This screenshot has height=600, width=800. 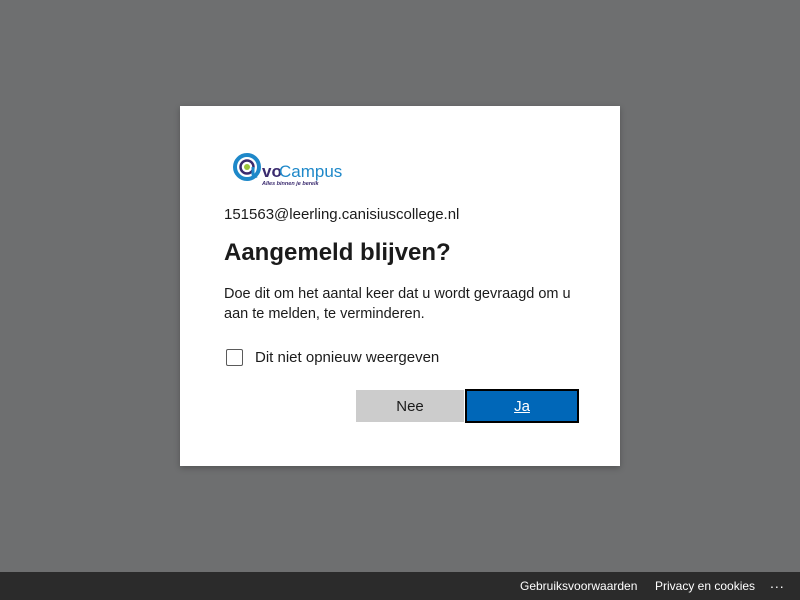 What do you see at coordinates (310, 171) in the screenshot?
I see `svg-text: Campus` at bounding box center [310, 171].